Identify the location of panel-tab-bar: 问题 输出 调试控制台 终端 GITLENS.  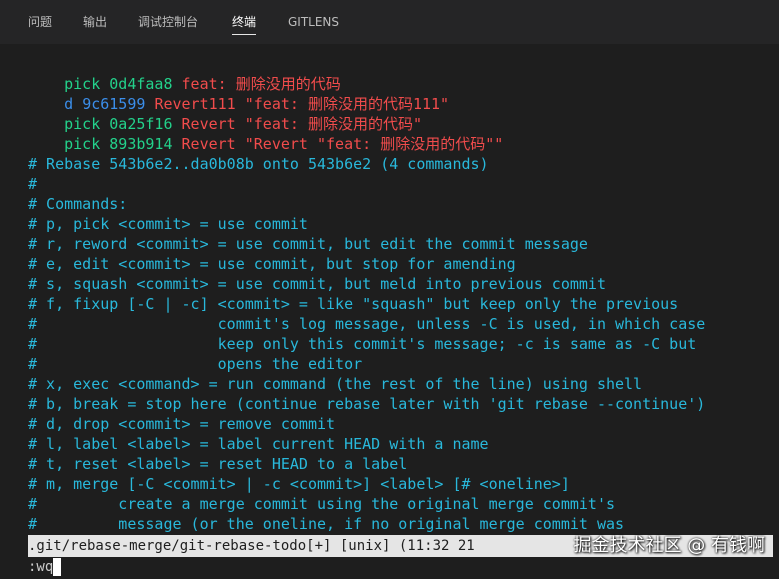
(389, 22).